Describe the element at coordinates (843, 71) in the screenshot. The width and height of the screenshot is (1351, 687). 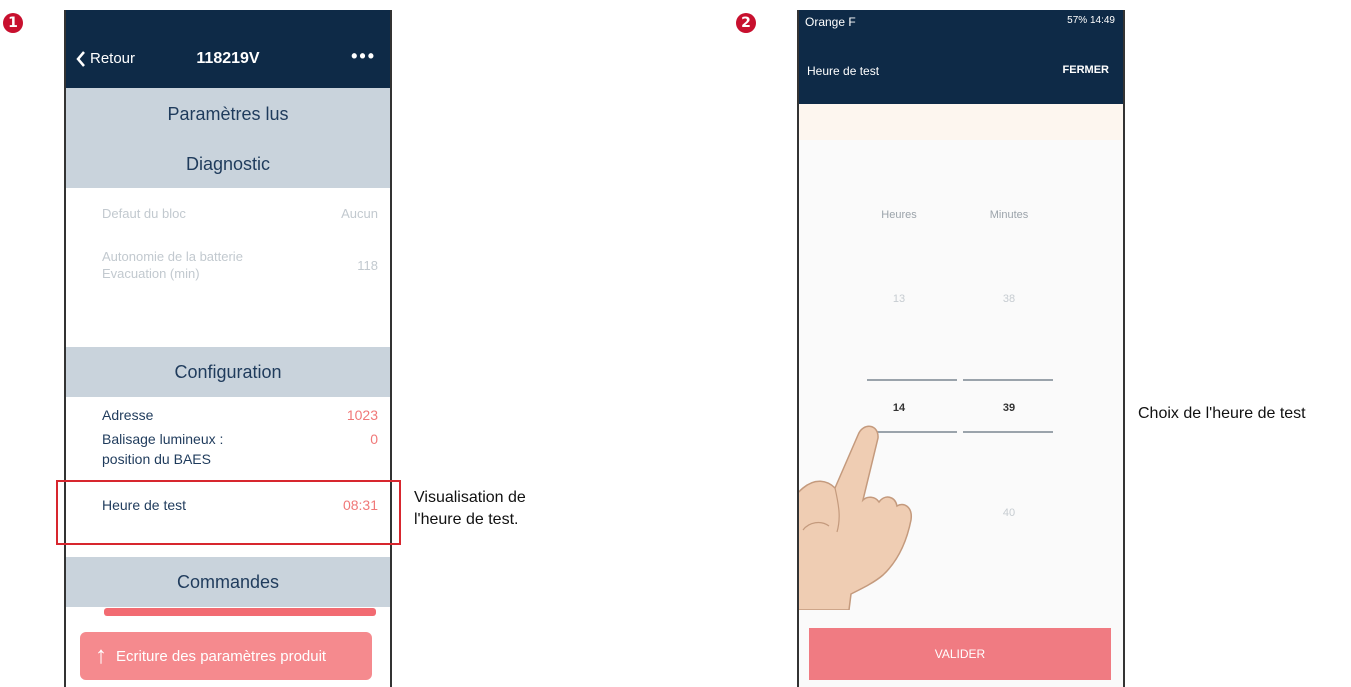
I see `page-title: Heure de test` at that location.